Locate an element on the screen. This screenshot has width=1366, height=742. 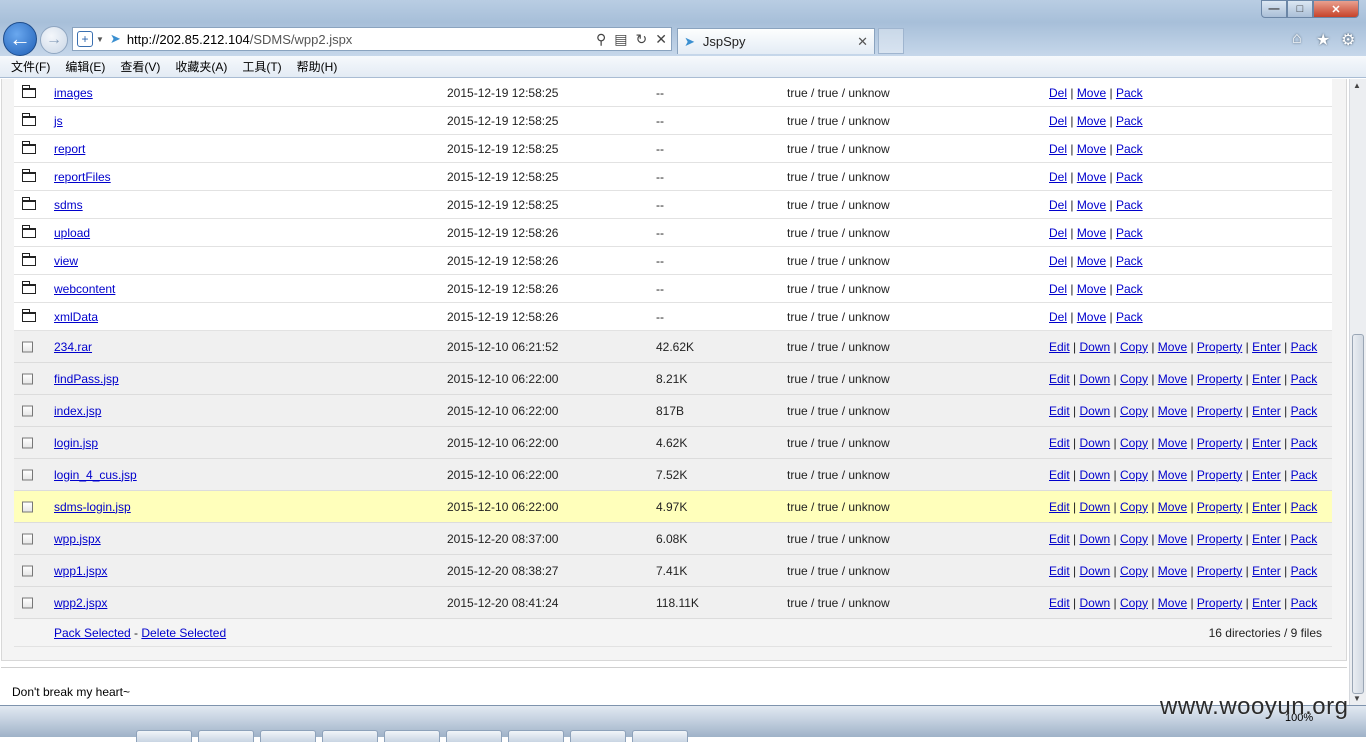
tab-jspspy: ➤ JspSpy ✕ is located at coordinates (776, 41).